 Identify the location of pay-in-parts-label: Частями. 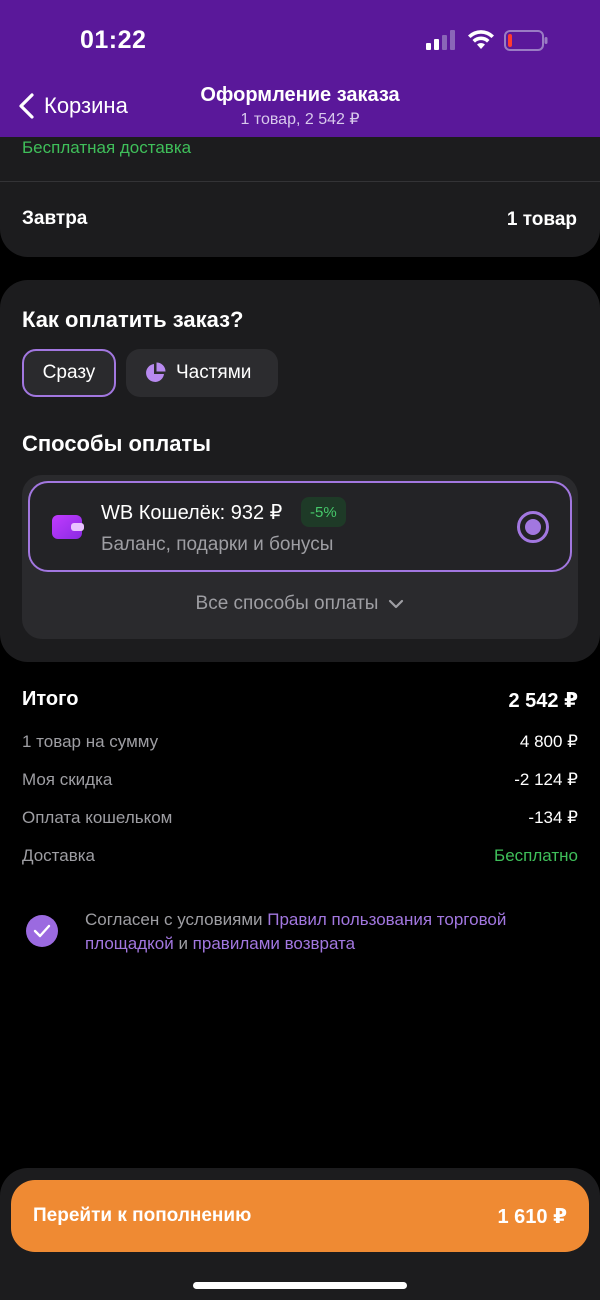
(214, 372).